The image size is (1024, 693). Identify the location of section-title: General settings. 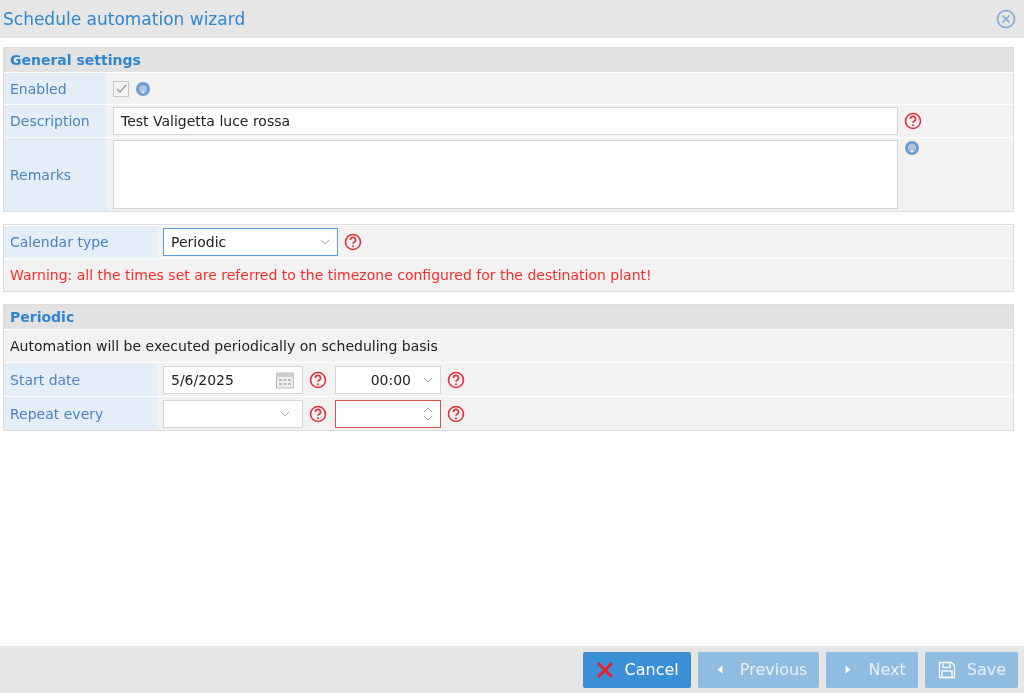
(75, 60).